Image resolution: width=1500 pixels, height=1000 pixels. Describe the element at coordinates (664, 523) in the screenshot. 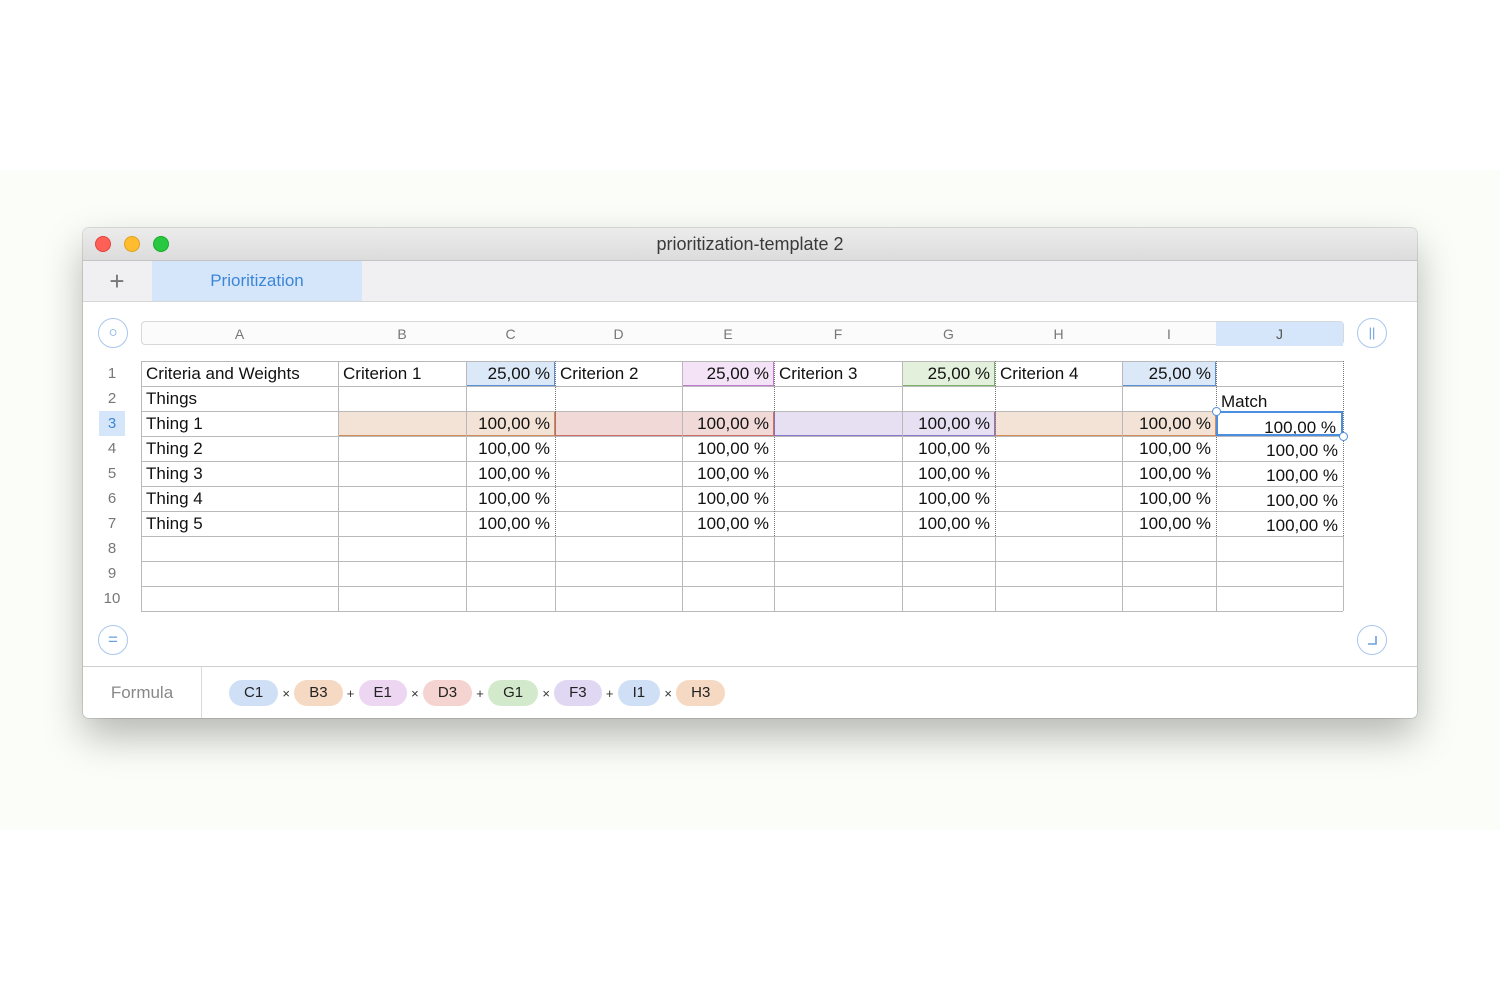

I see `cell-d7: 100,00 %` at that location.